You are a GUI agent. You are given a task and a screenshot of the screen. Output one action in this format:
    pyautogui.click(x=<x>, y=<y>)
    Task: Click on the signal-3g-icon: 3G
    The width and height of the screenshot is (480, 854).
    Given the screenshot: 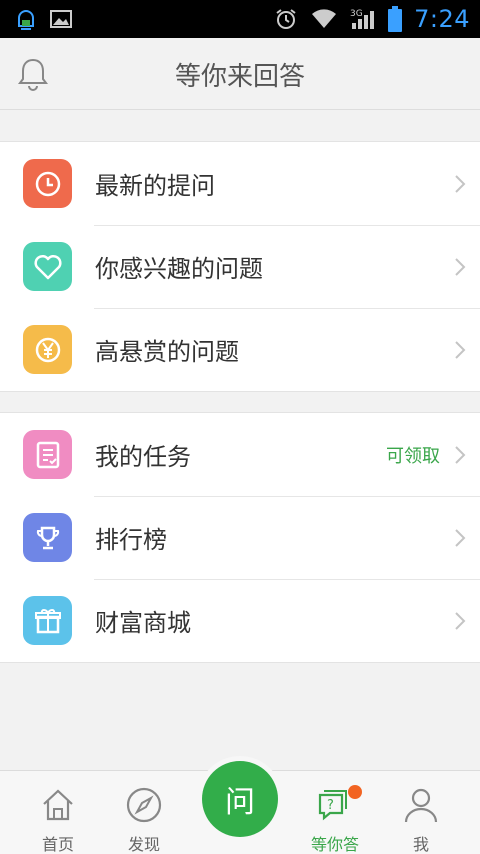 What is the action you would take?
    pyautogui.click(x=363, y=19)
    